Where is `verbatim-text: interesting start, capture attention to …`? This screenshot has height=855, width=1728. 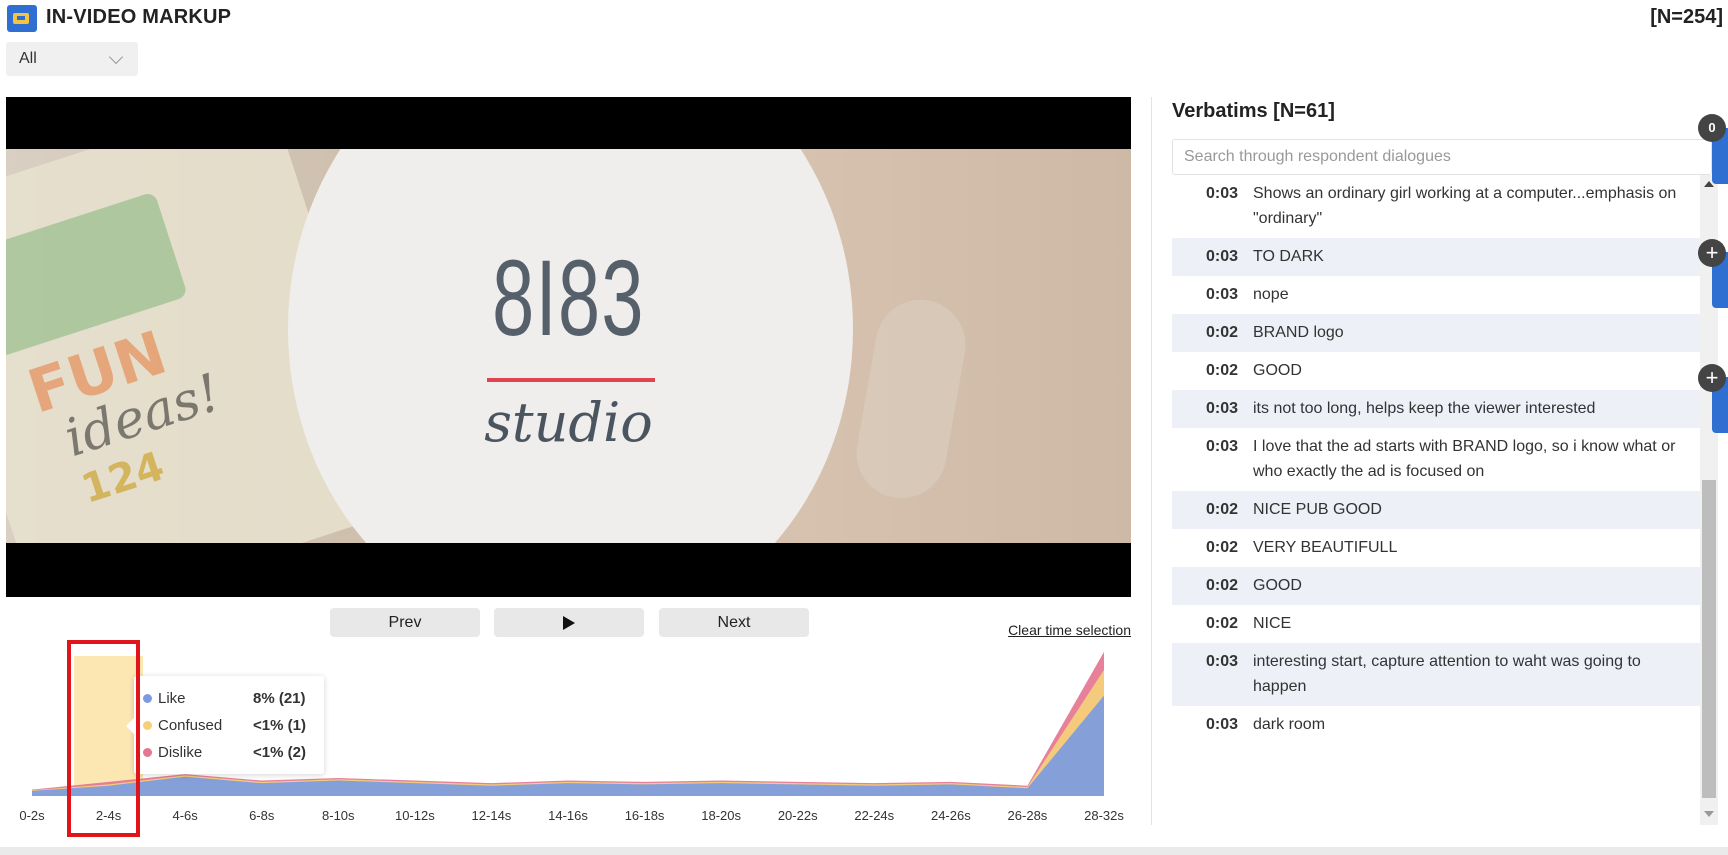
verbatim-text: interesting start, capture attention to … is located at coordinates (1447, 674).